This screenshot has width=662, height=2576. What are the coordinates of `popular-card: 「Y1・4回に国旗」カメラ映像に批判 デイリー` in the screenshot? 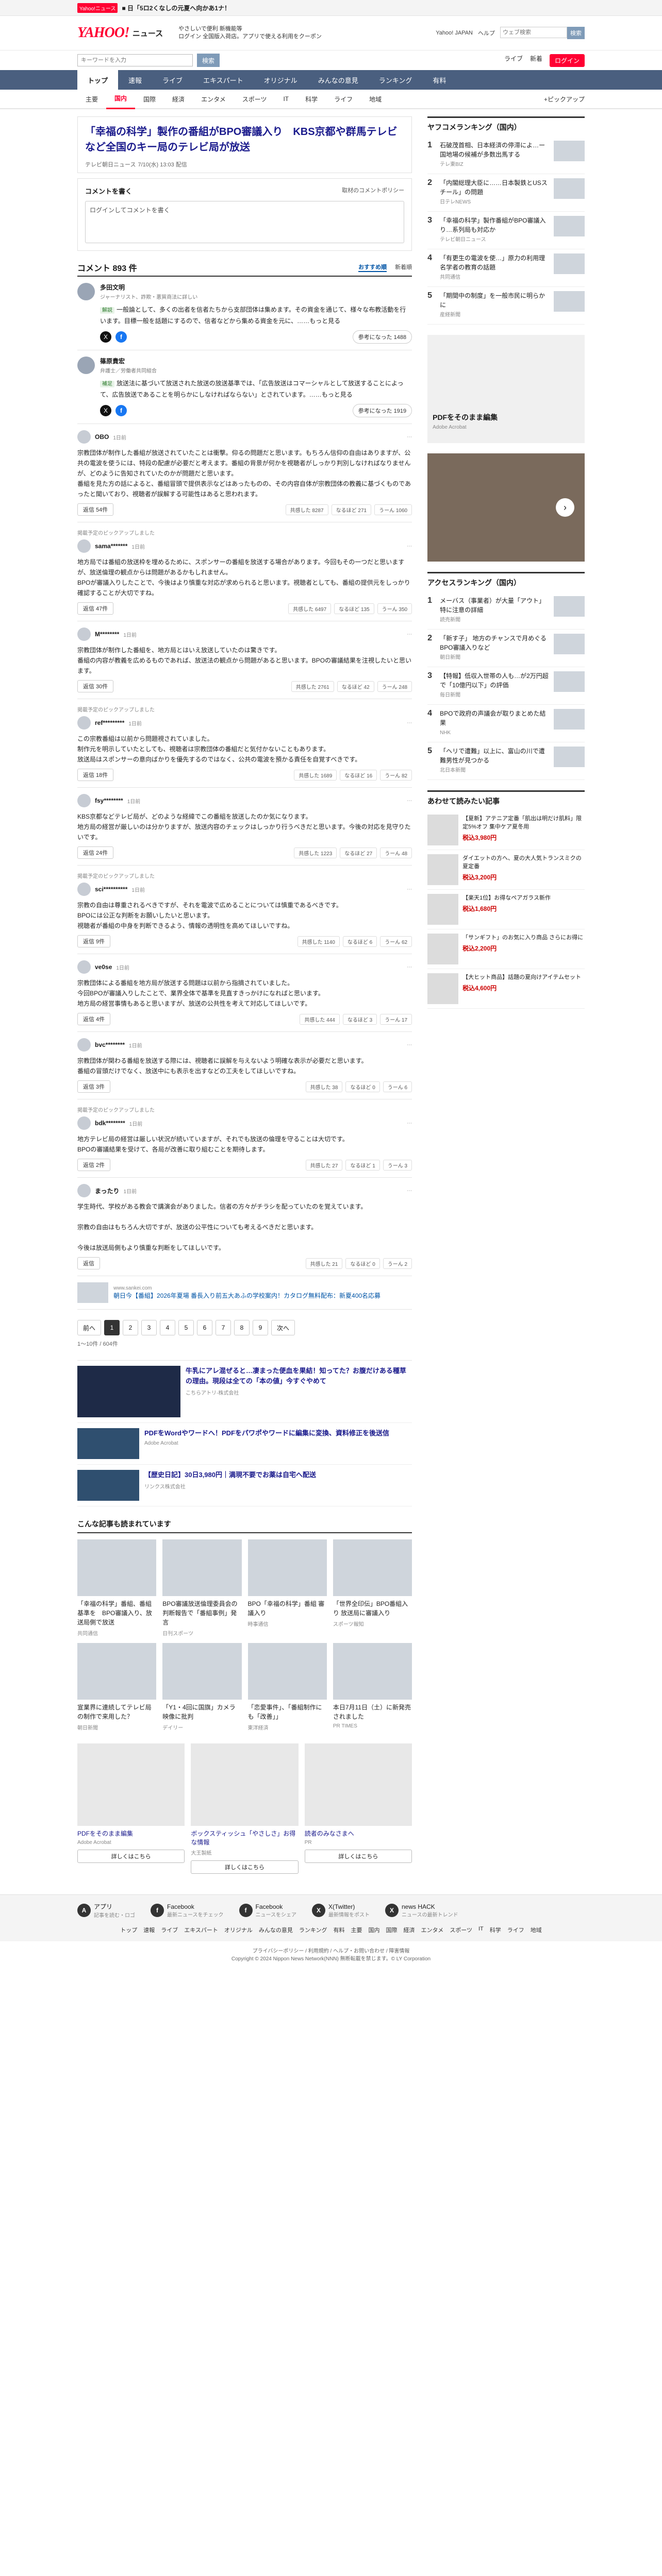 It's located at (202, 1687).